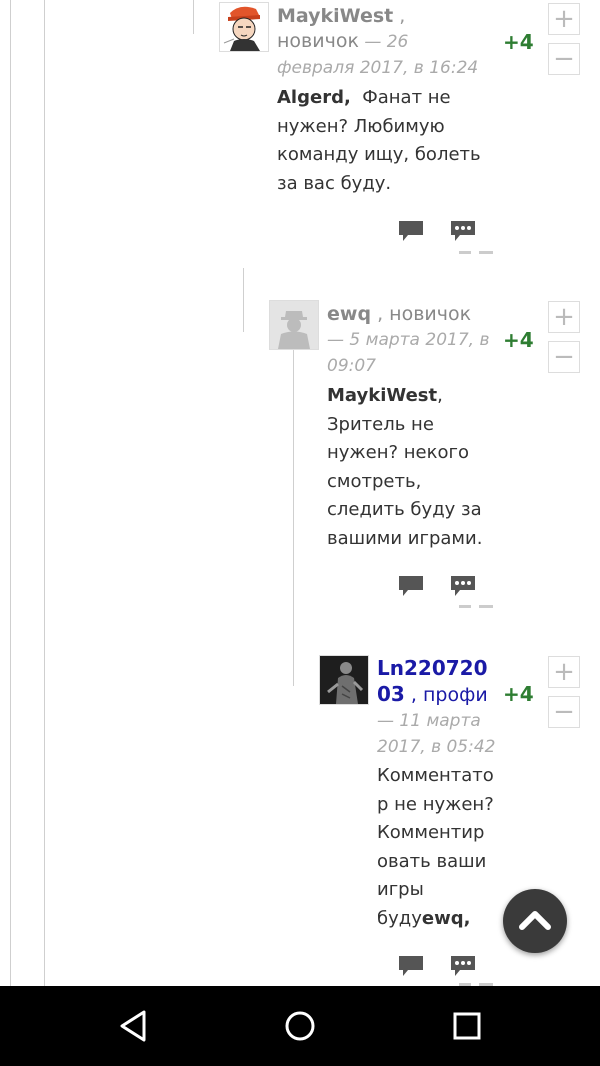 The width and height of the screenshot is (600, 1066). I want to click on comment-date: — 26, so click(383, 42).